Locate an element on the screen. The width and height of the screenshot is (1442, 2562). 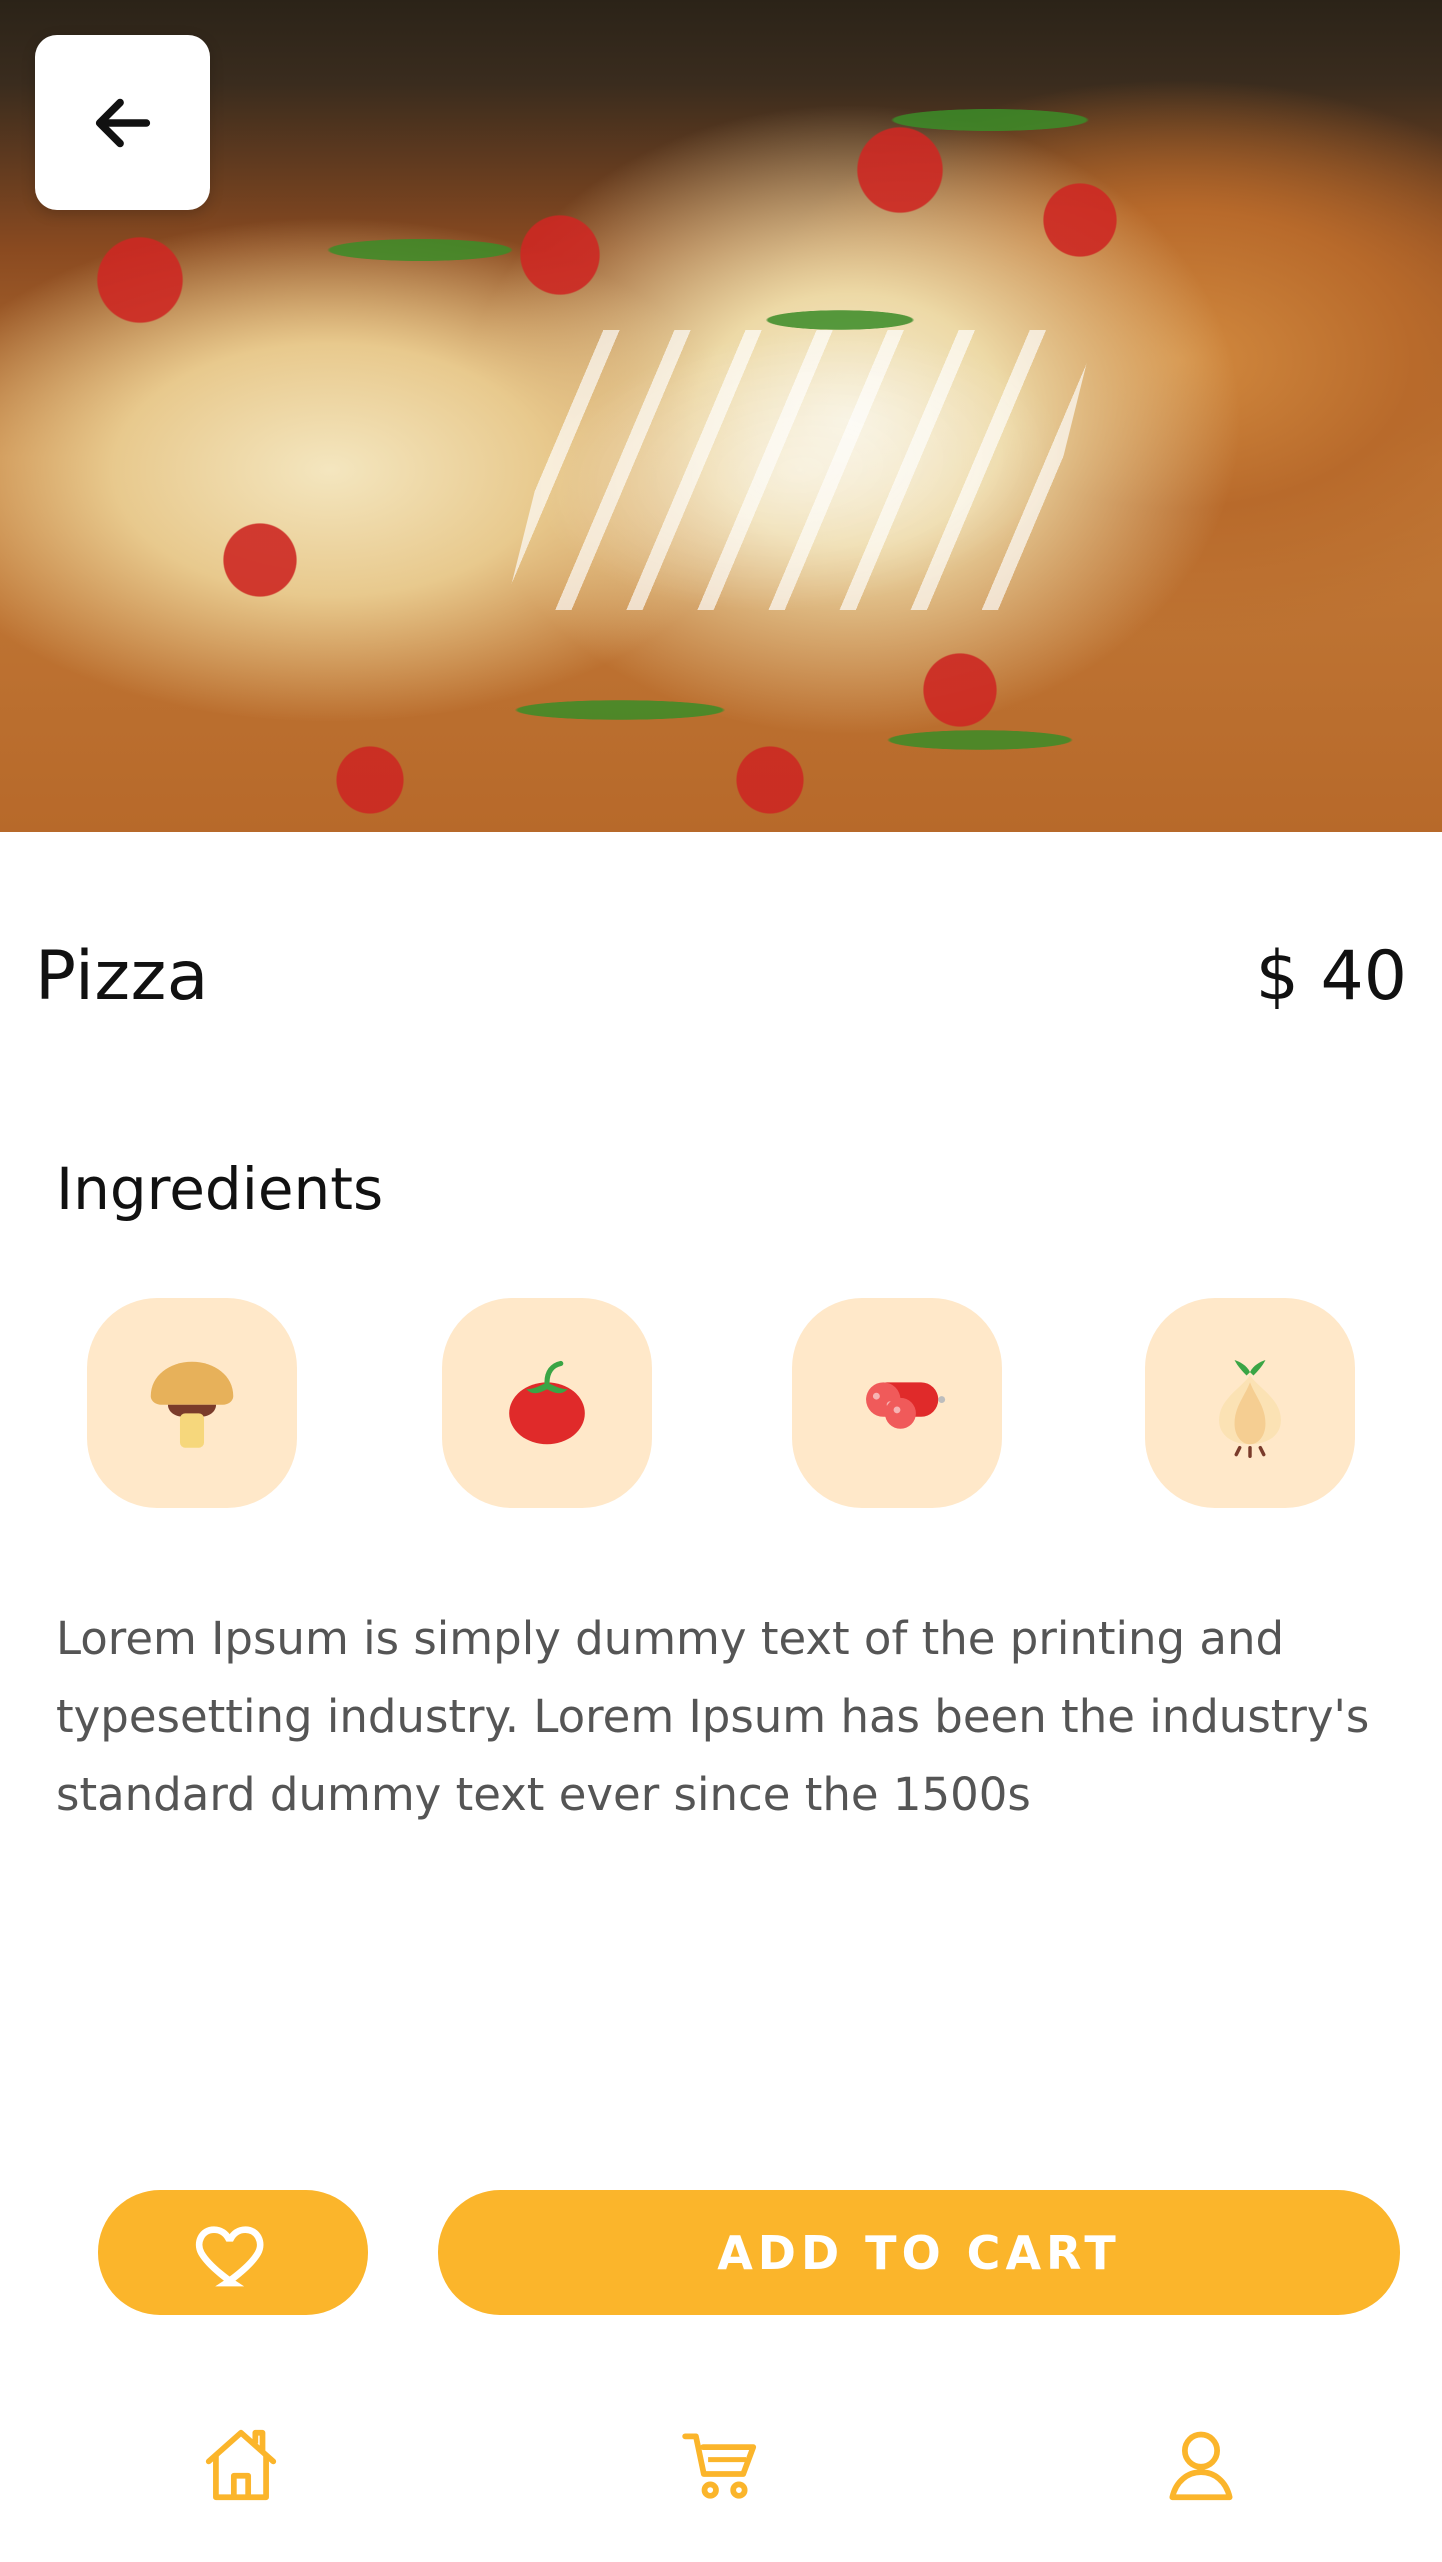
add-to-cart-label: ADD TO CART is located at coordinates (919, 2252).